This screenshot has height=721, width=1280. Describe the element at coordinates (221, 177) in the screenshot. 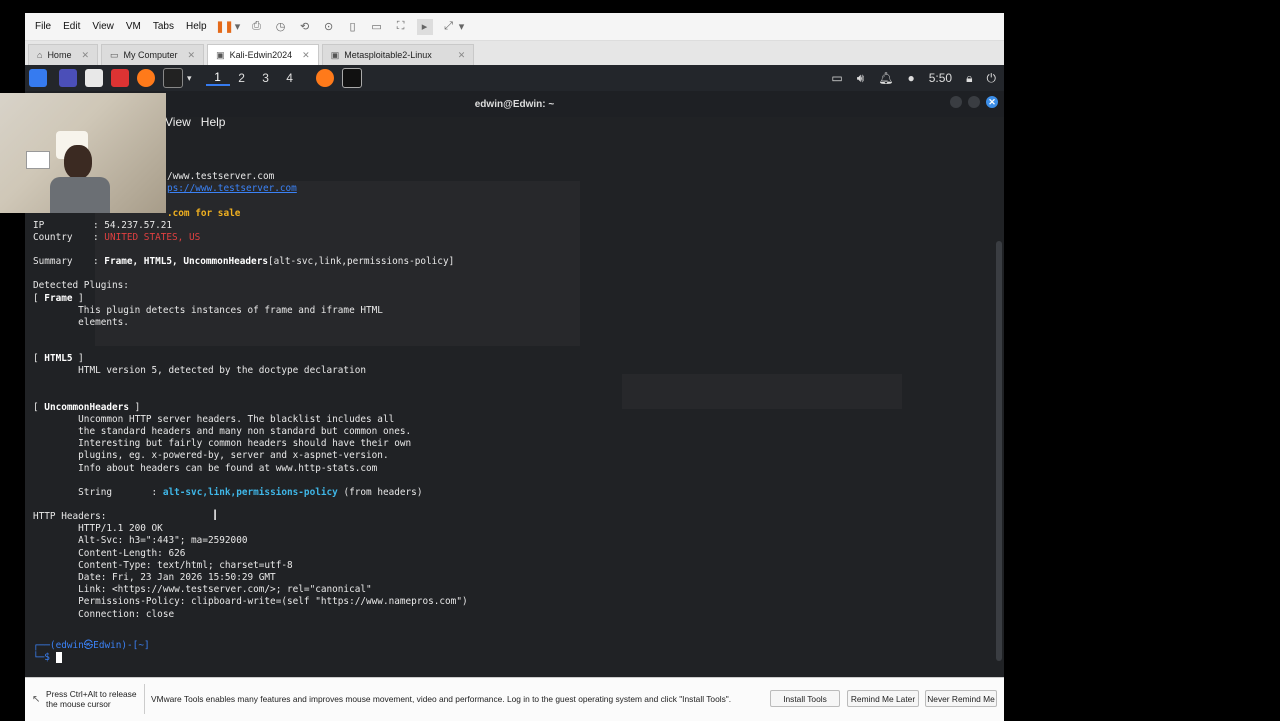

I see `output-line: /www.testserver.com` at that location.